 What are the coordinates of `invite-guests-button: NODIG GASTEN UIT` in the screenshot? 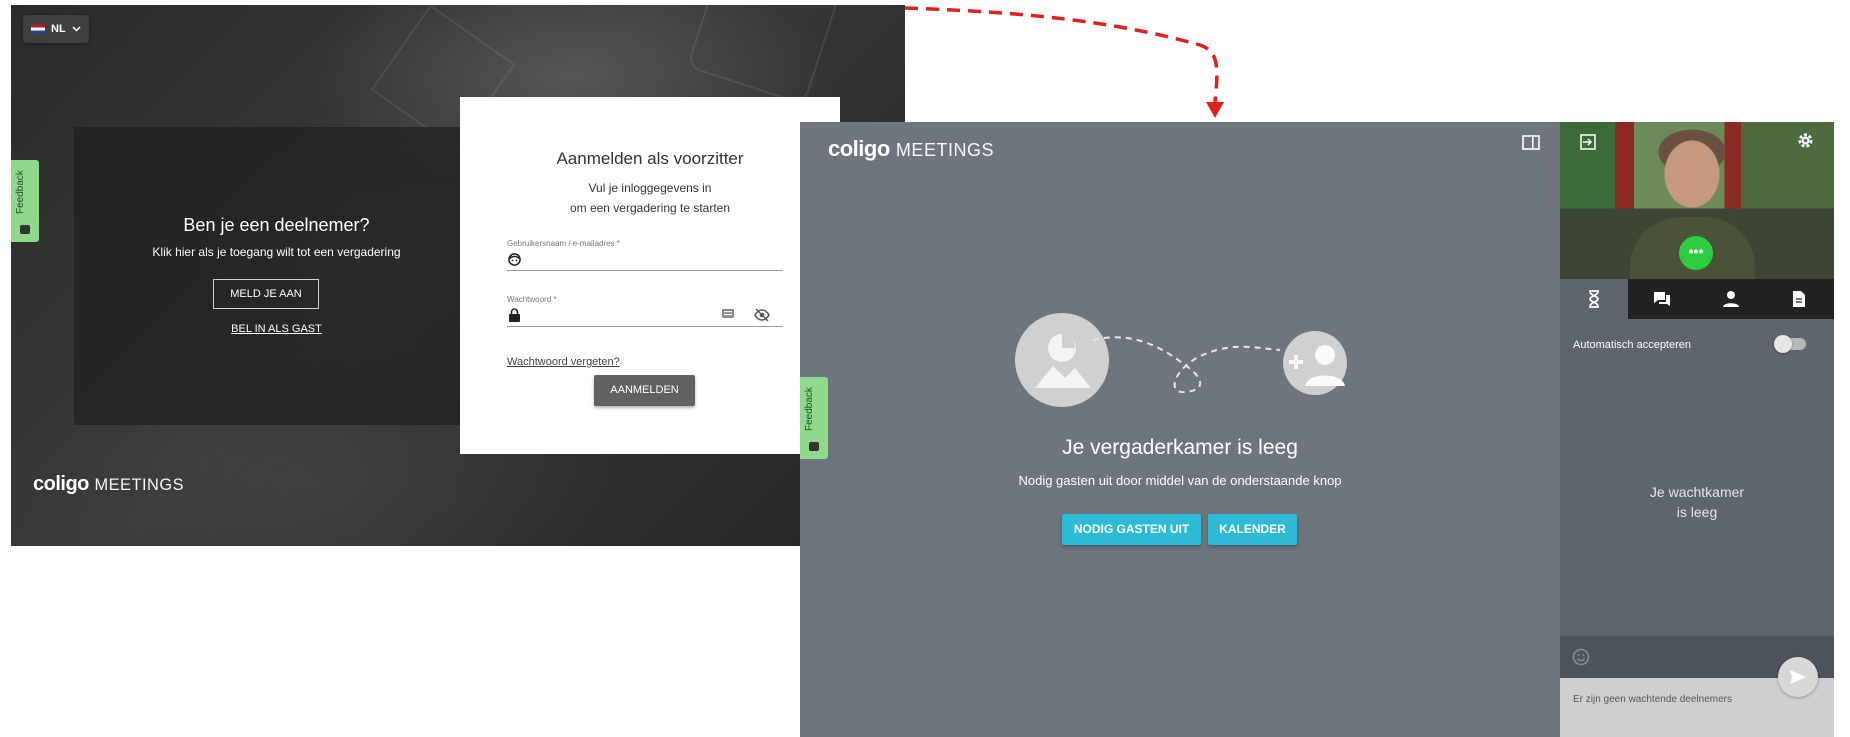 It's located at (1131, 529).